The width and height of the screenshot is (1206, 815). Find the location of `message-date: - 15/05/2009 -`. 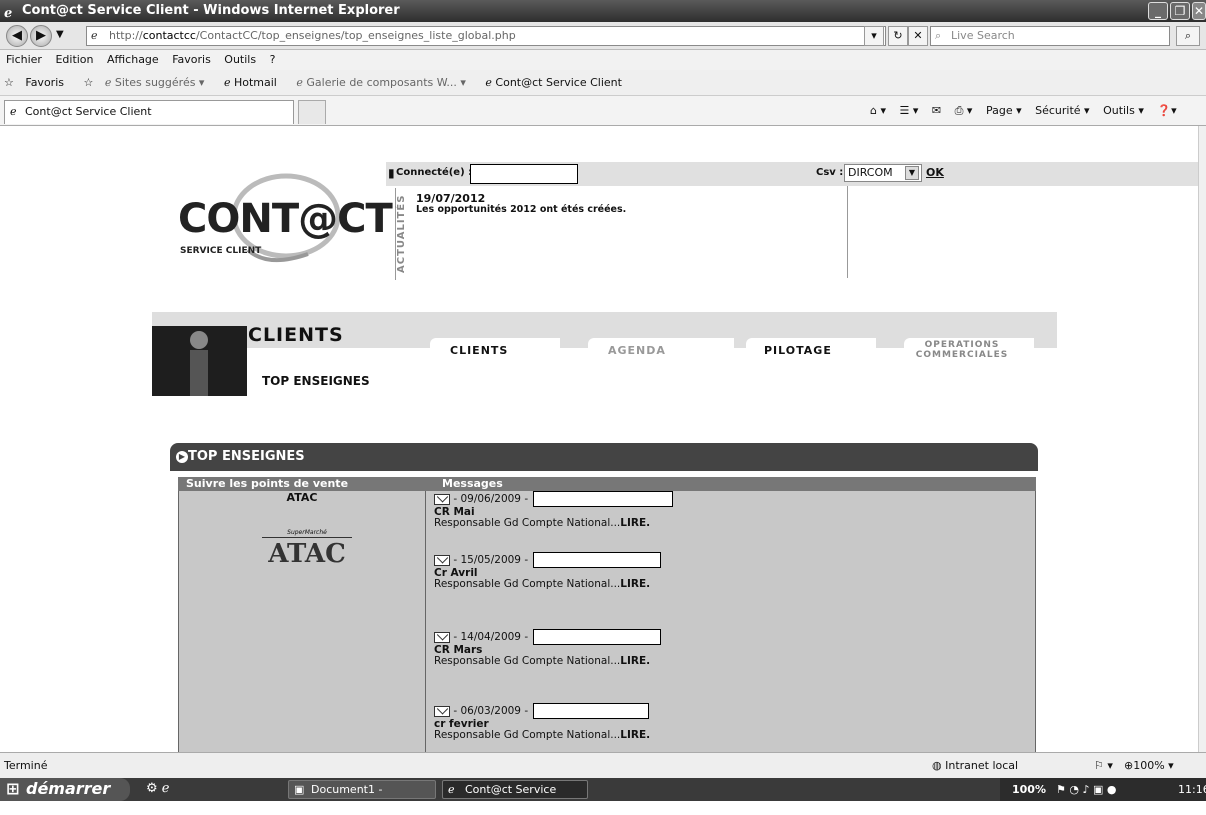

message-date: - 15/05/2009 - is located at coordinates (491, 560).